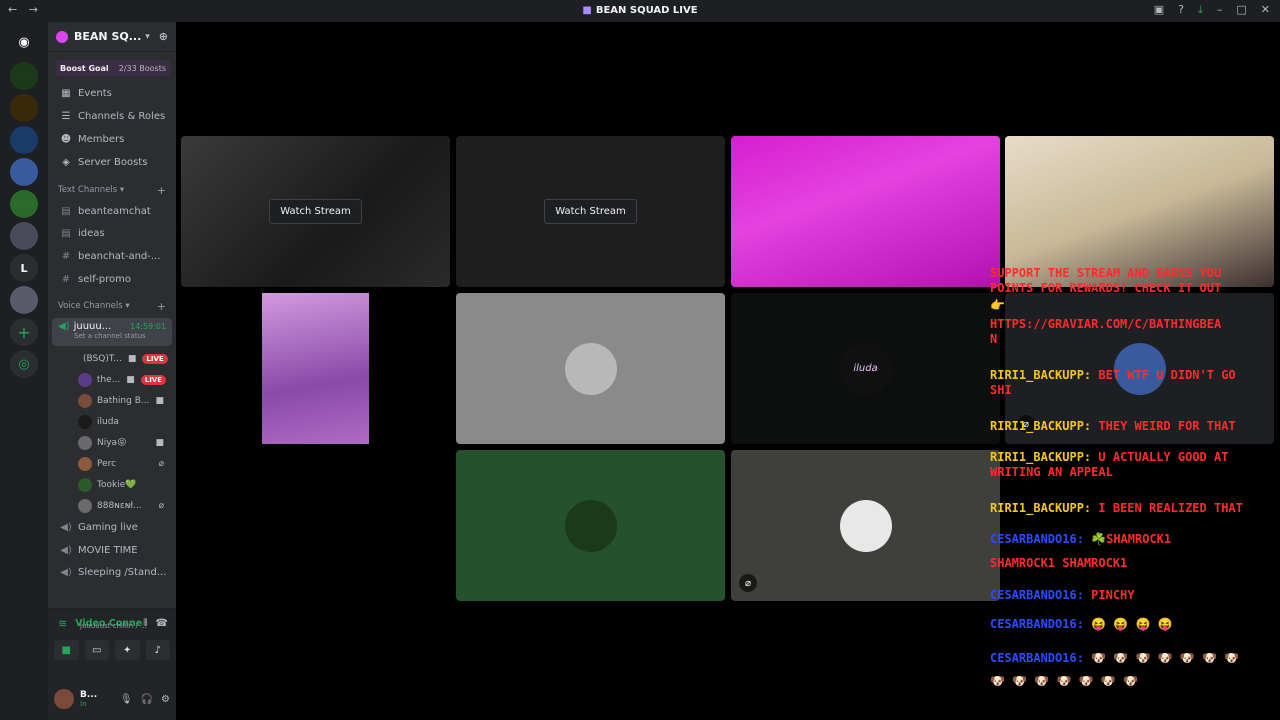 This screenshot has width=1280, height=720. Describe the element at coordinates (24, 42) in the screenshot. I see `discord-home-icon: ◉` at that location.